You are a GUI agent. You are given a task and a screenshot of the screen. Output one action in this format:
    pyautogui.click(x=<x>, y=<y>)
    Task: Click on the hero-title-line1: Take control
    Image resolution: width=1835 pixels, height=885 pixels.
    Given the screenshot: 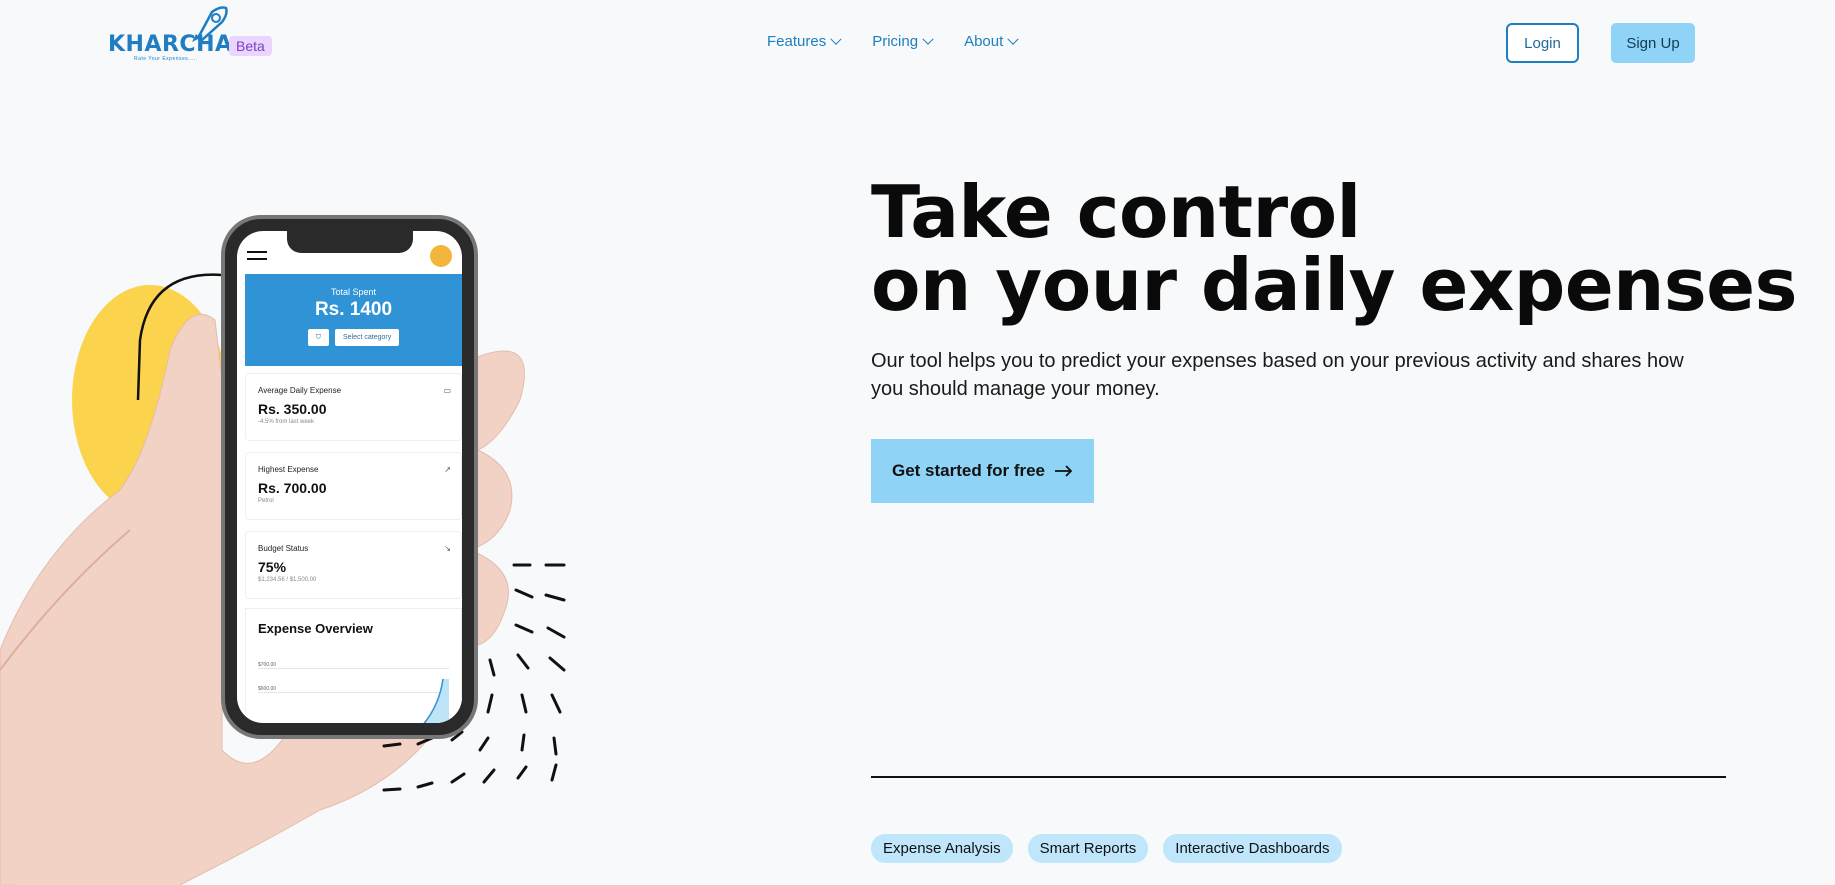 What is the action you would take?
    pyautogui.click(x=1116, y=212)
    